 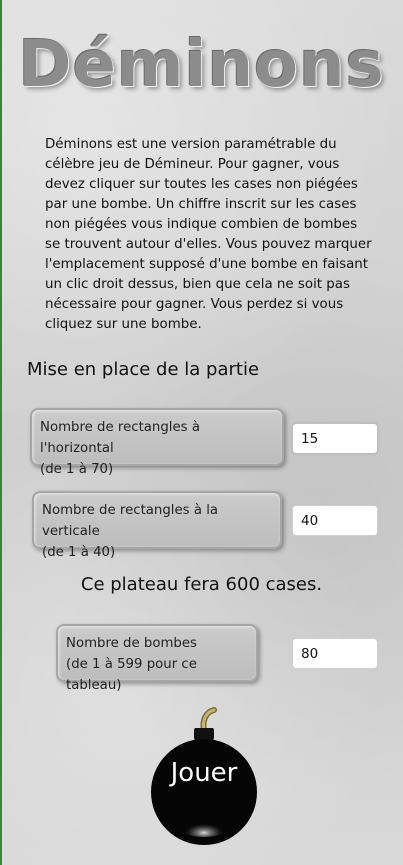 I want to click on vertical-count-range: (de 1 à 40), so click(x=79, y=552).